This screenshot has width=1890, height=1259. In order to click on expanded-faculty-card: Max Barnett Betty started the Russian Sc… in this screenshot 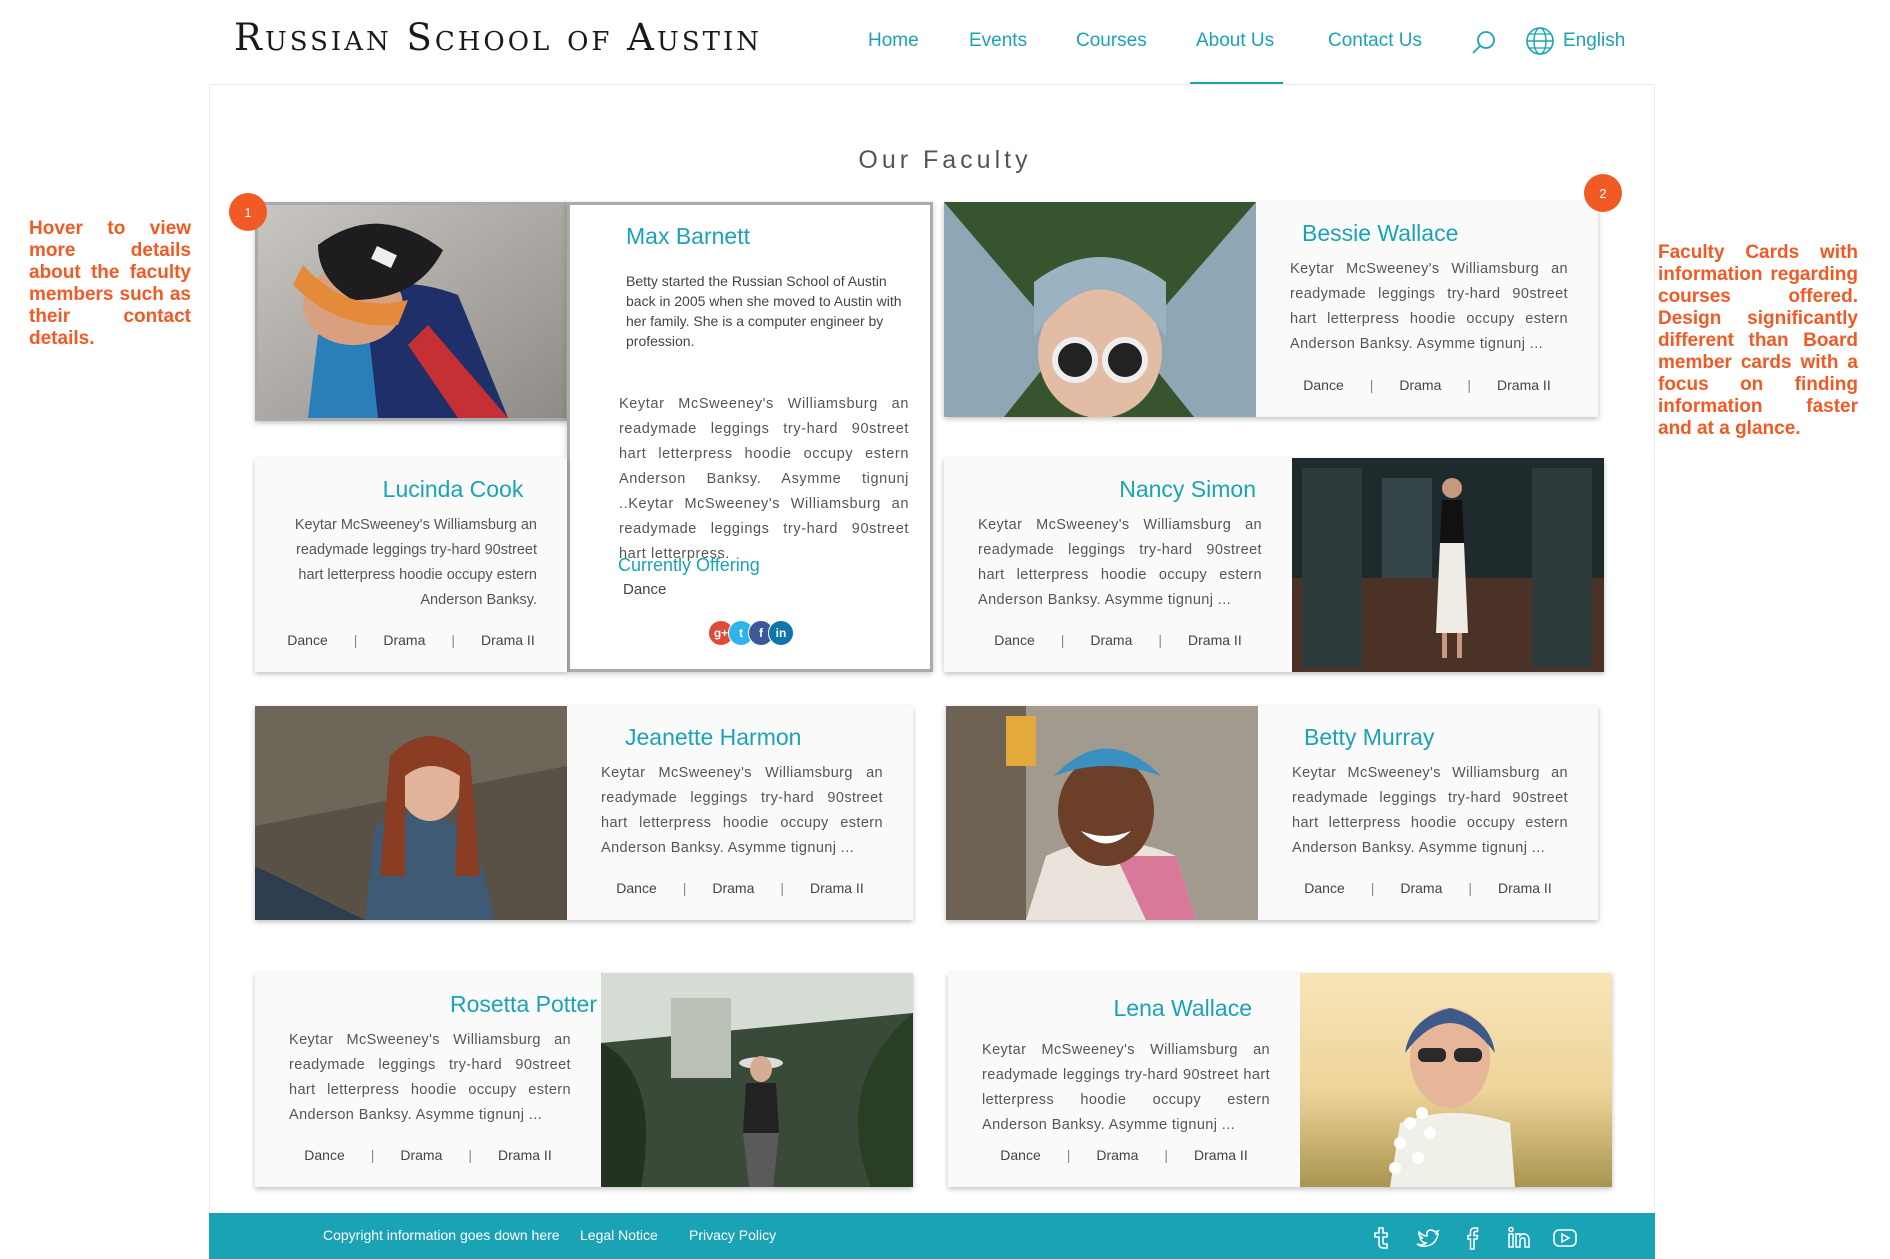, I will do `click(750, 437)`.